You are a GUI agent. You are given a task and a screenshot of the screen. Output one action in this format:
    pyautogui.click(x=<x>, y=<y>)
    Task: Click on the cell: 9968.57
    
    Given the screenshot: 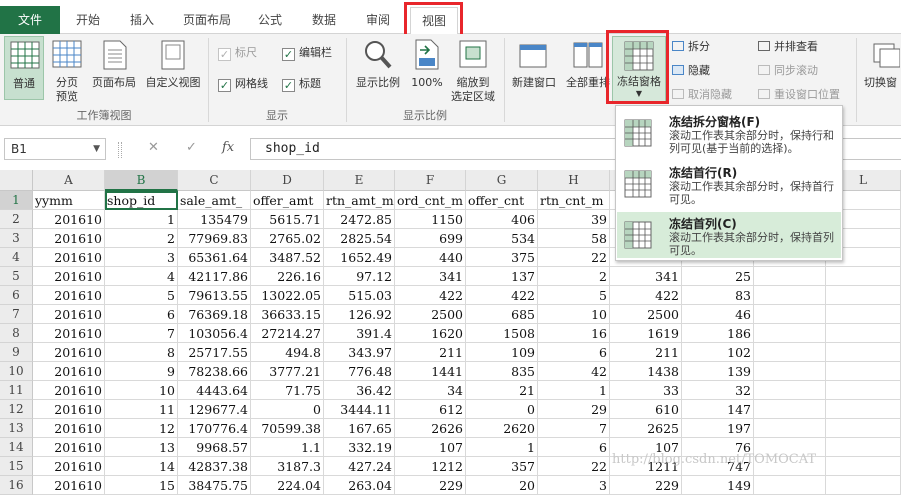 What is the action you would take?
    pyautogui.click(x=214, y=447)
    